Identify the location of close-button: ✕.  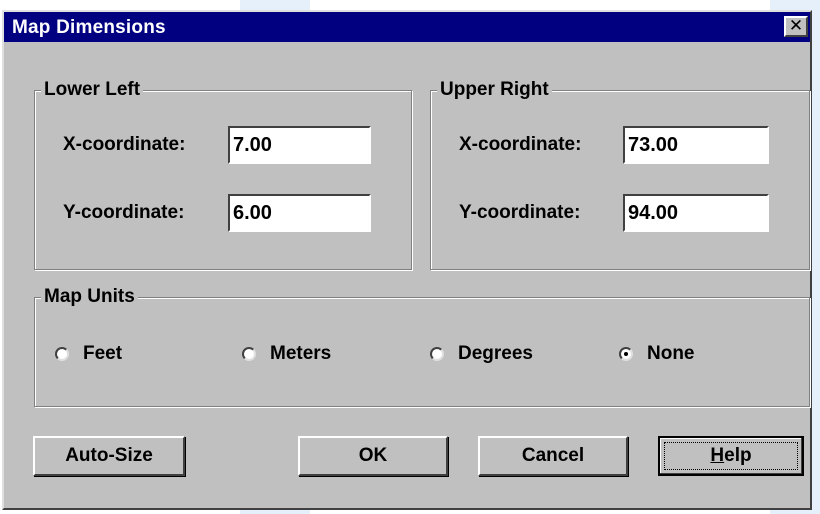
(796, 26).